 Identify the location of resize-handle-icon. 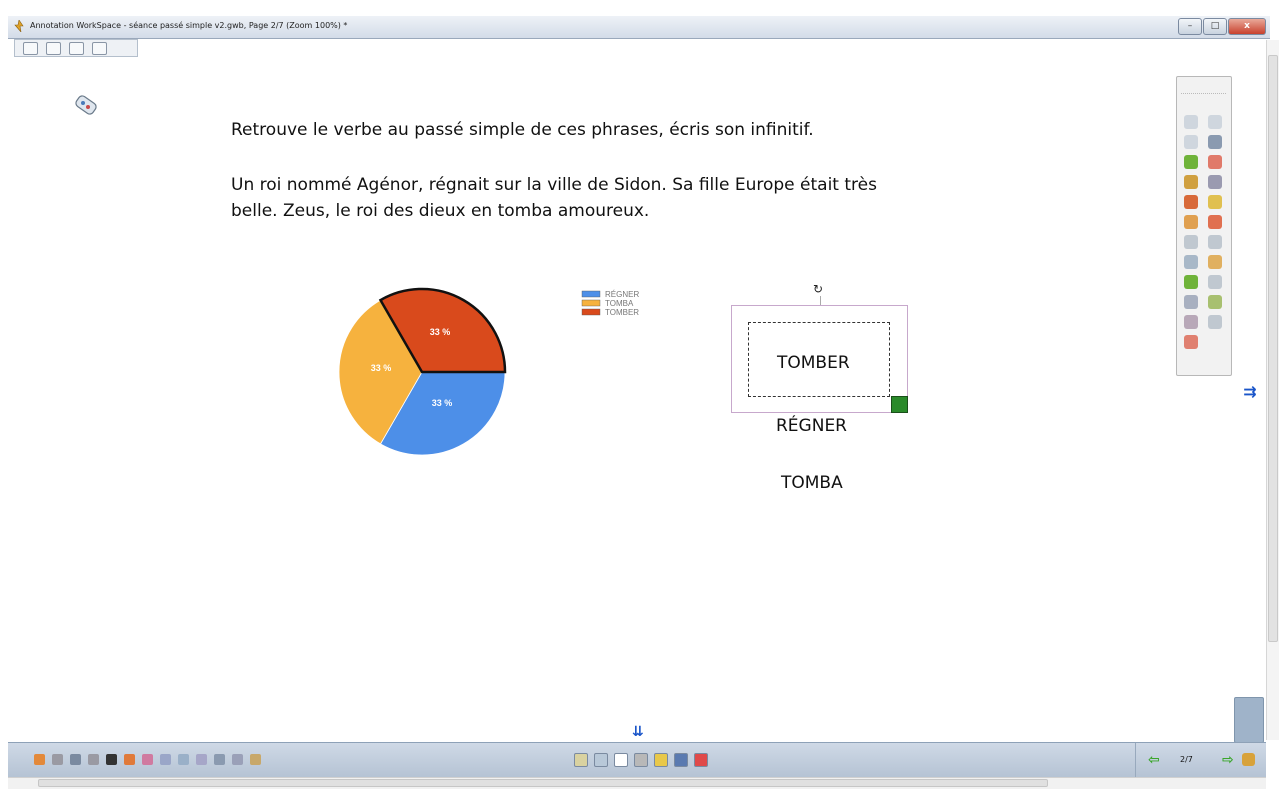
(899, 404).